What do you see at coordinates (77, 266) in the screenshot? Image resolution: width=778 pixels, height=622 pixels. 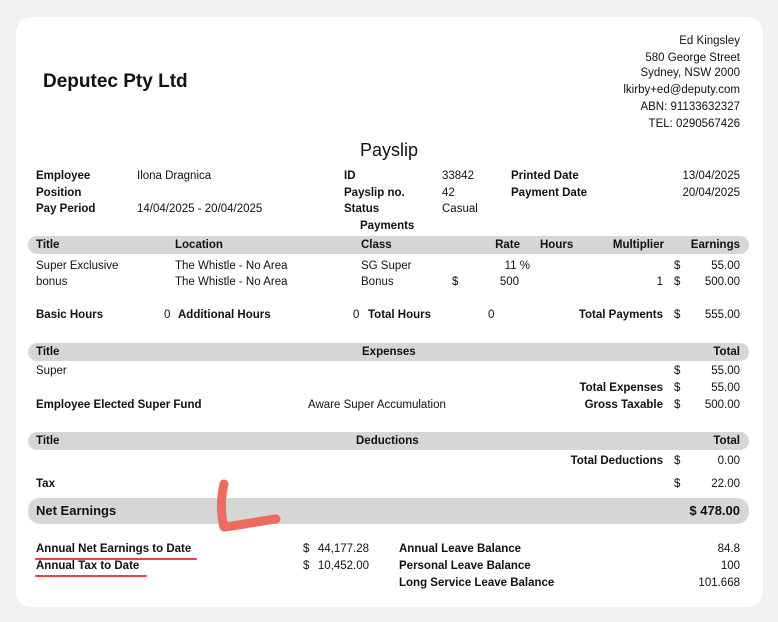 I see `payment-title: Super Exclusive` at bounding box center [77, 266].